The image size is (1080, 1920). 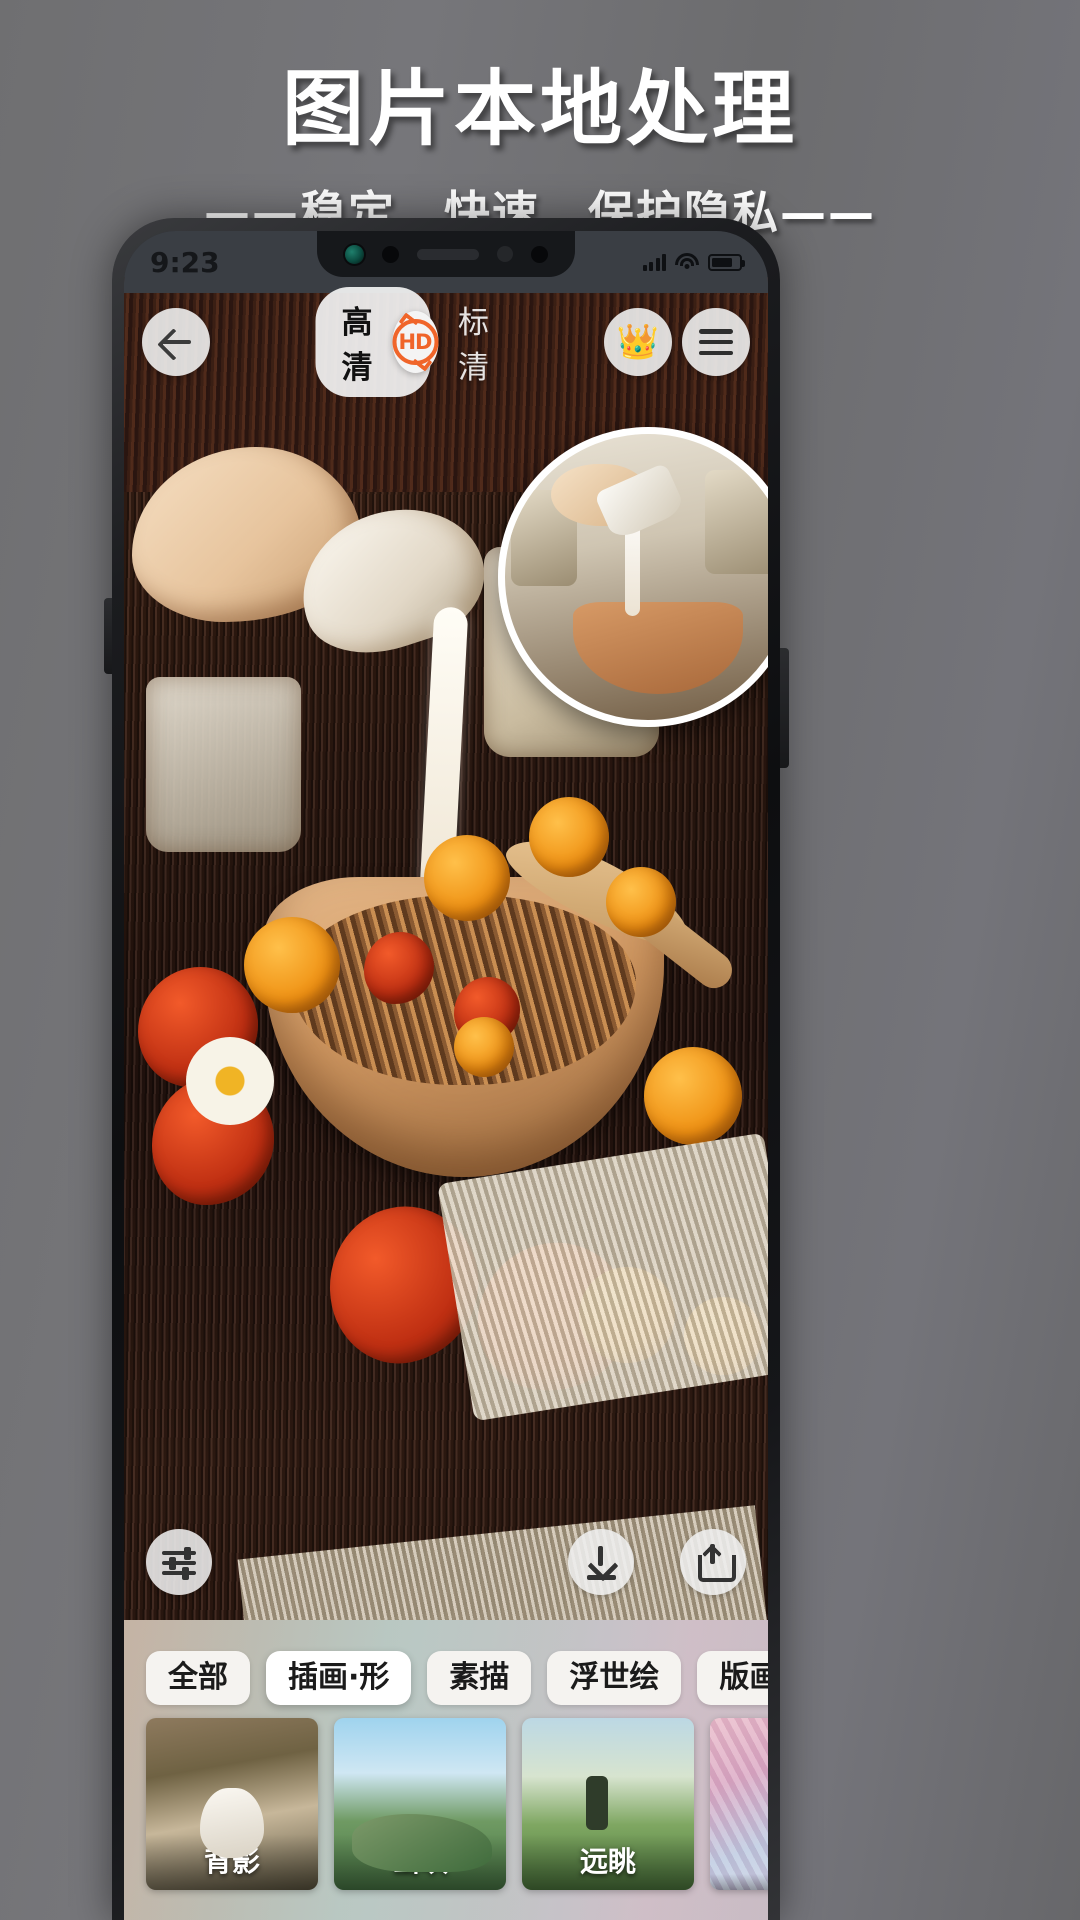 I want to click on quality-toggle: 高清 HD 标清, so click(x=407, y=342).